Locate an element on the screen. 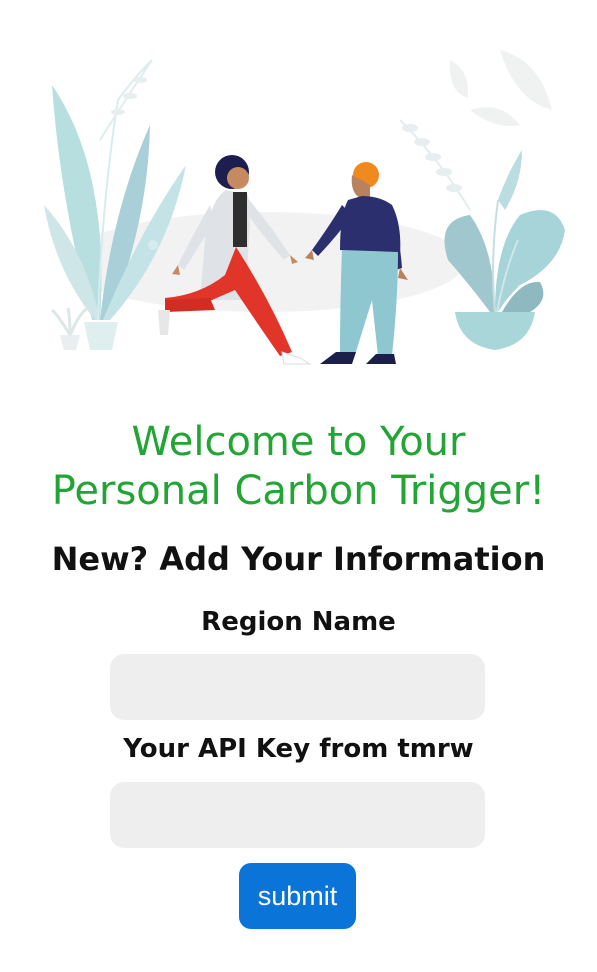  submit-button: submit is located at coordinates (297, 896).